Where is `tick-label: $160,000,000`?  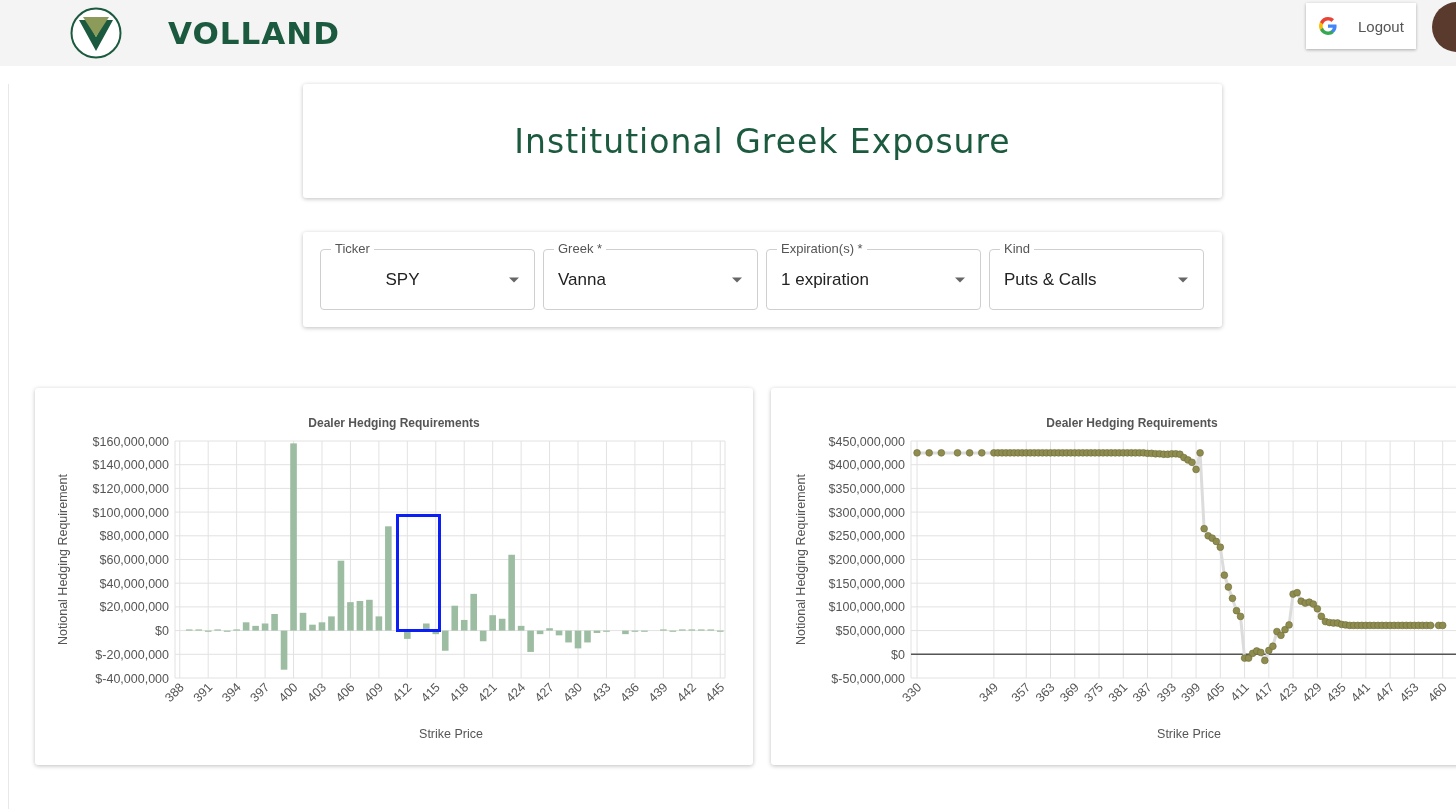
tick-label: $160,000,000 is located at coordinates (130, 441).